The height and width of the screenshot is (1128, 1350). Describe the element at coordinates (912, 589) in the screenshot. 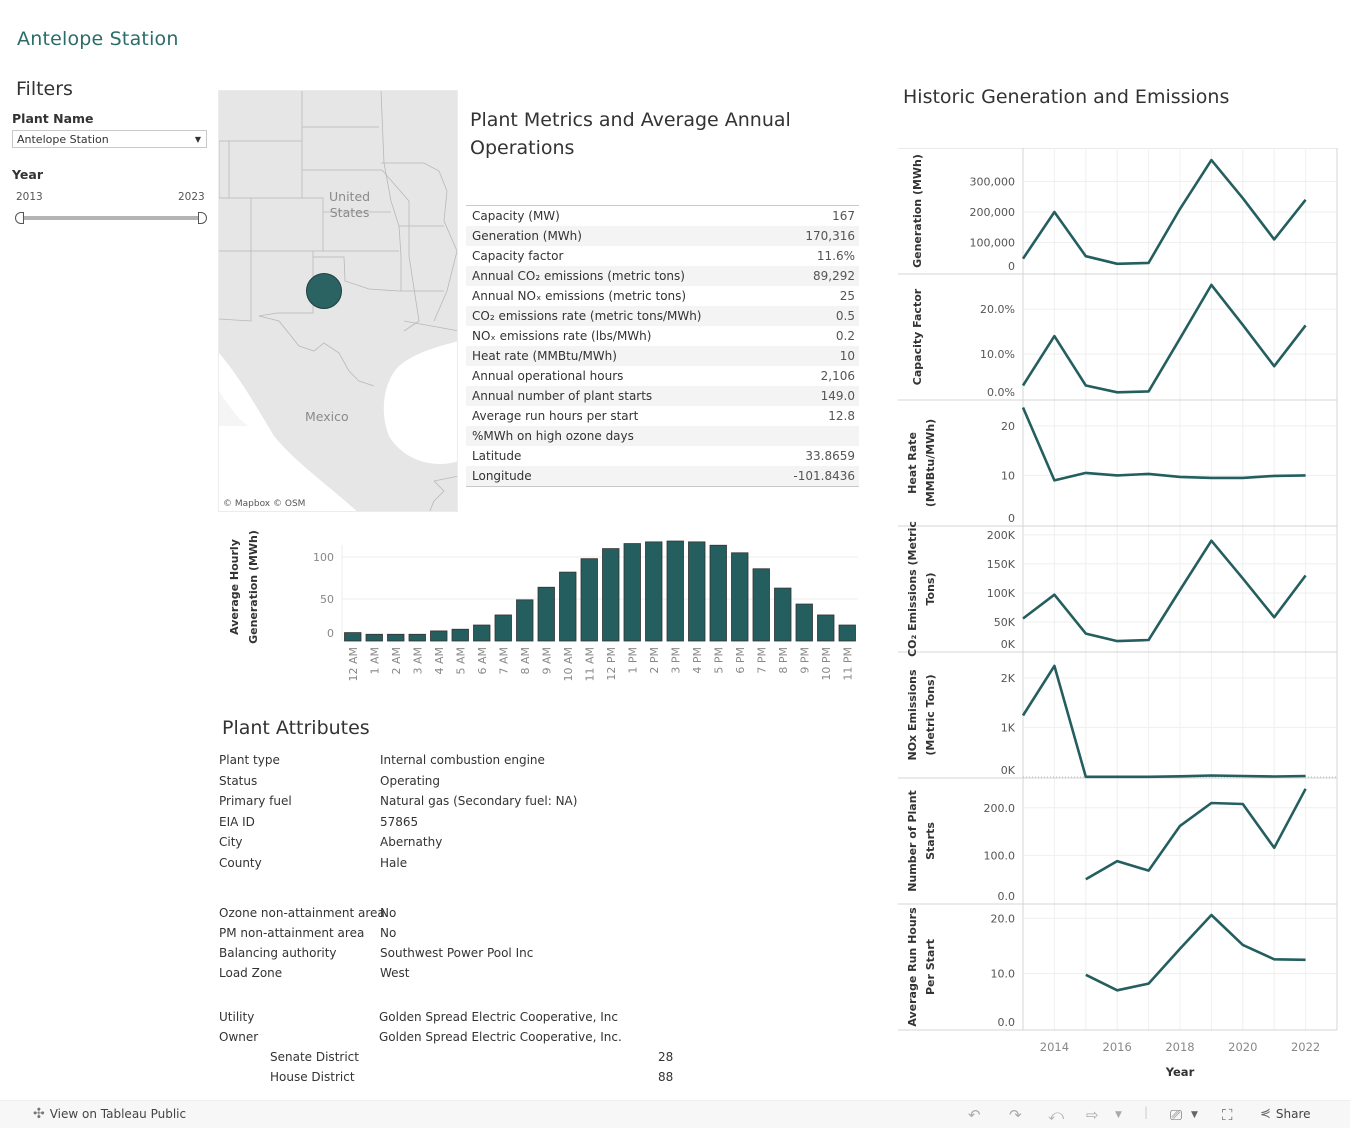

I see `pane-y-title: CO₂ Emissions (Metric` at that location.